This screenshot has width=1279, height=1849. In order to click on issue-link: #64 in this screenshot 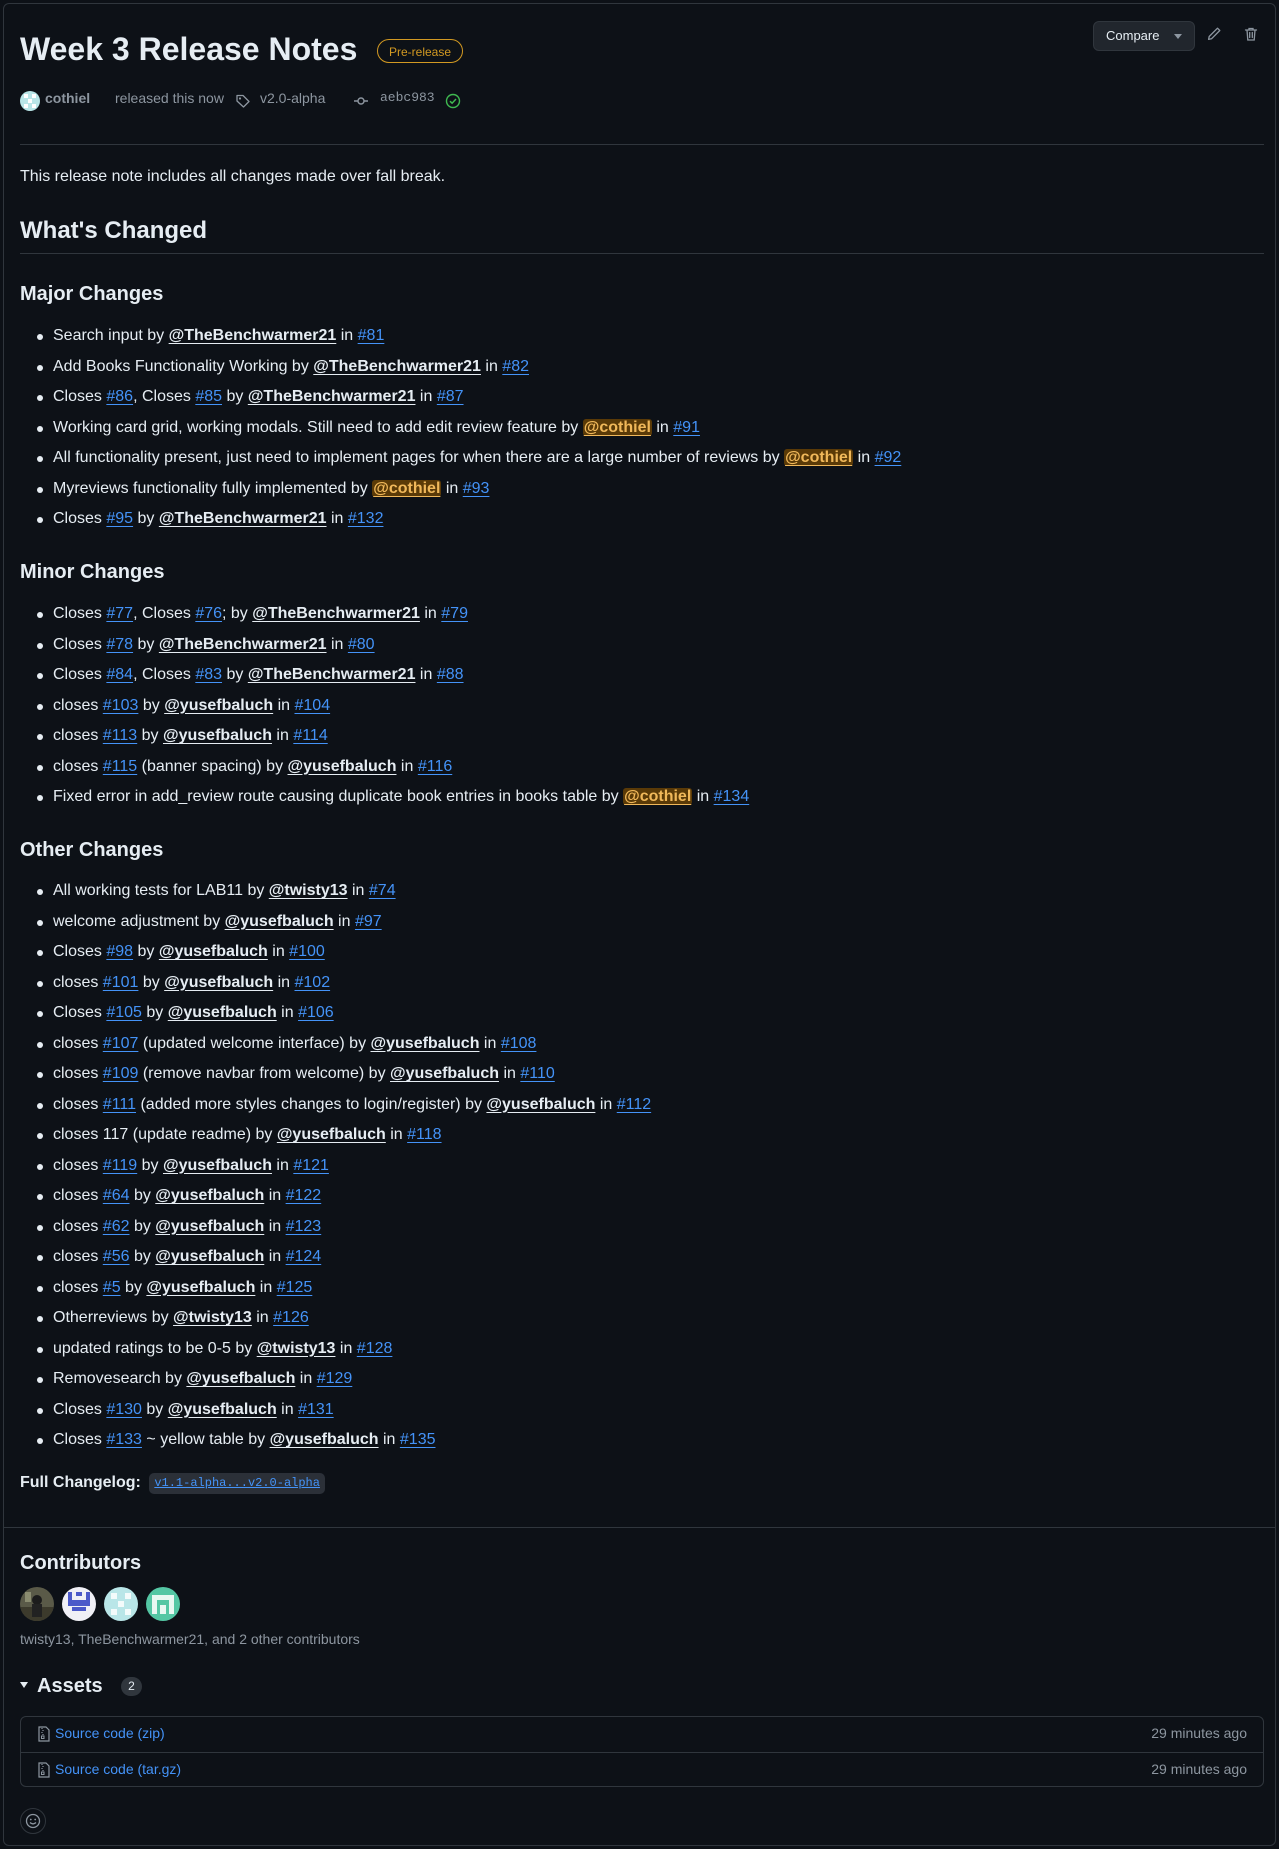, I will do `click(116, 1195)`.